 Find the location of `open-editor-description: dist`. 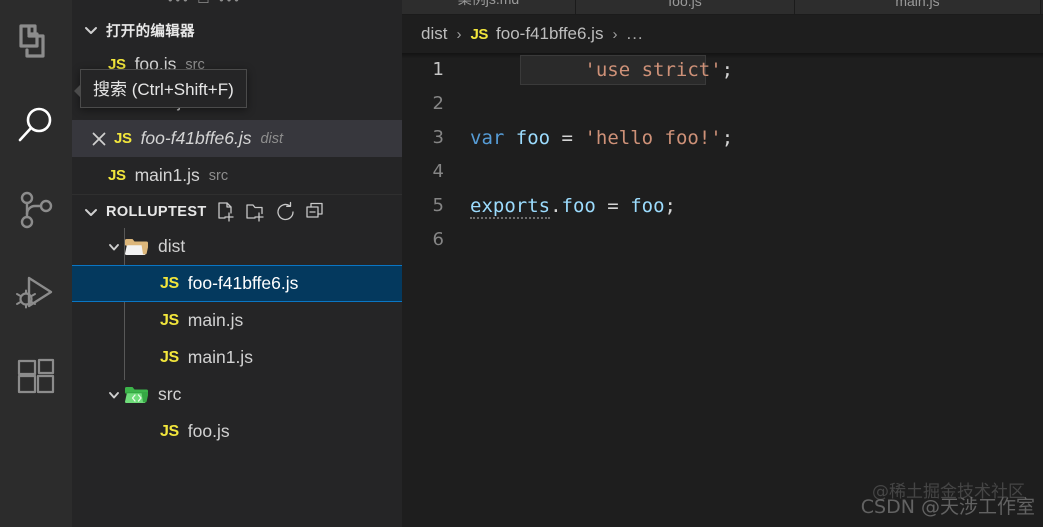

open-editor-description: dist is located at coordinates (272, 138).